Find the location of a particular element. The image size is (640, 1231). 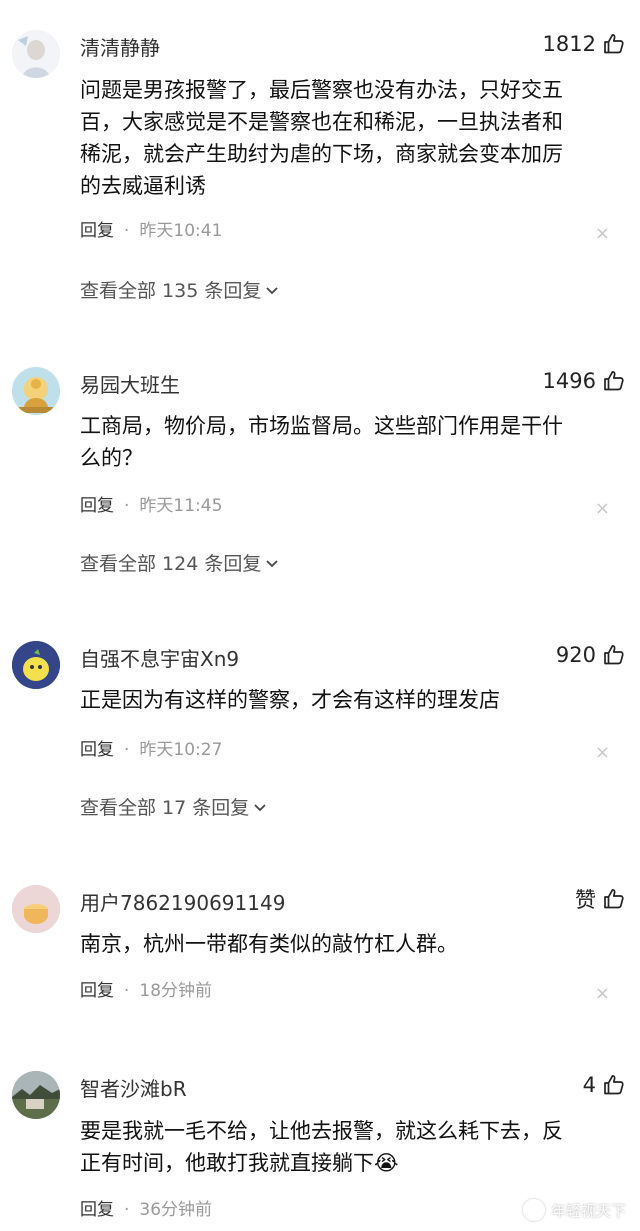

comment-meta: 回复 · 昨天10:41 is located at coordinates (151, 231).